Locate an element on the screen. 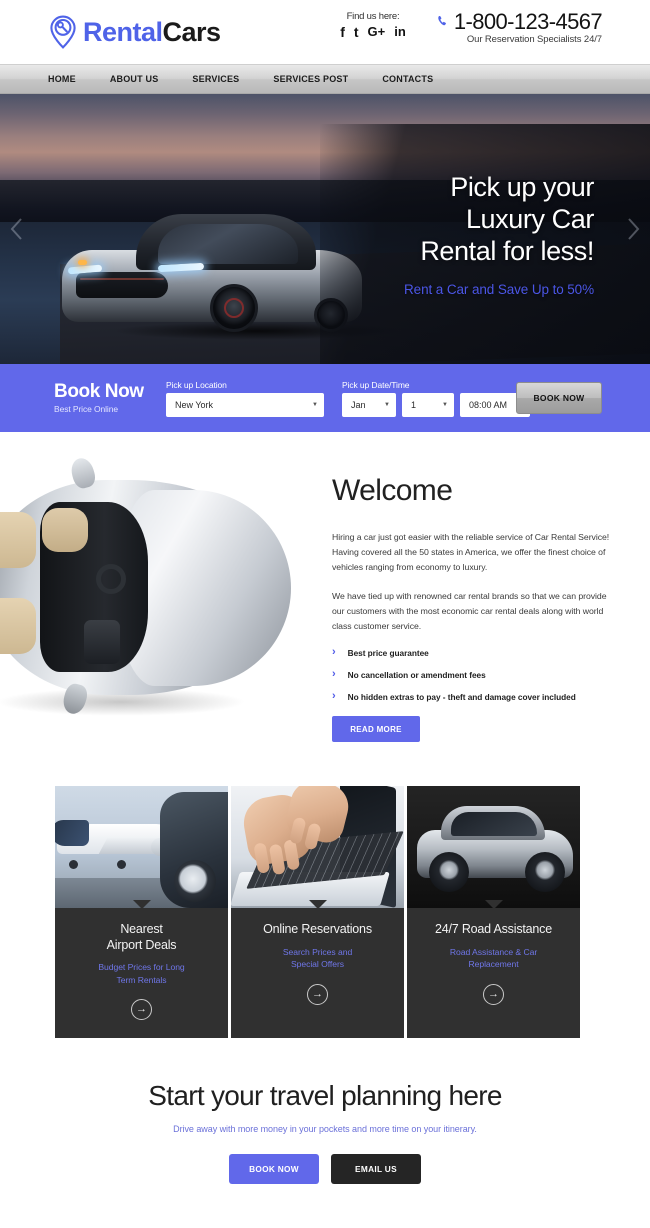 This screenshot has height=1228, width=650. logo-text: RentalCars is located at coordinates (152, 31).